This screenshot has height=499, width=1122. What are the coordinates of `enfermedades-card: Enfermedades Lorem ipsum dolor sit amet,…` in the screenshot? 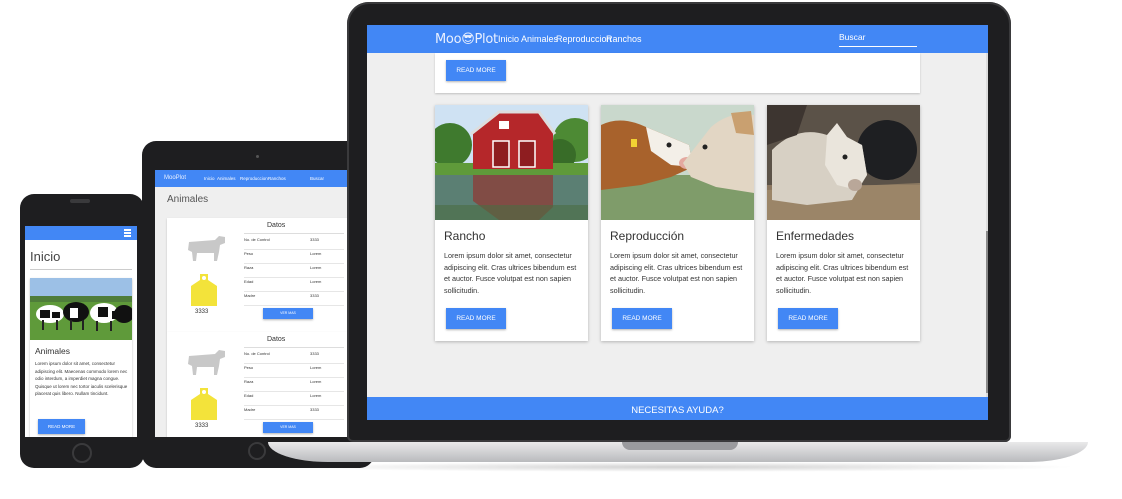 It's located at (843, 223).